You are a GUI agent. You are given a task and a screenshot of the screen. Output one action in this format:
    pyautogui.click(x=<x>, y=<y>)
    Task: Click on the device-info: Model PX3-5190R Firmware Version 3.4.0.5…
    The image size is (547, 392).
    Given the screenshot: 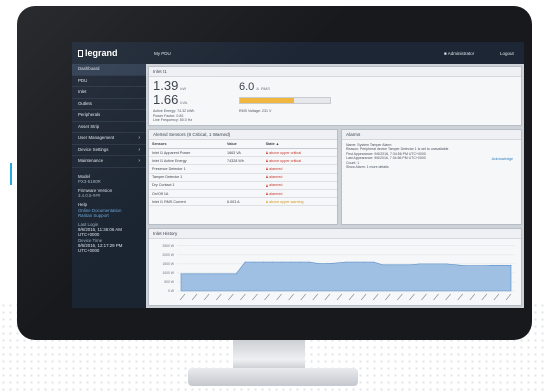 What is the action you would take?
    pyautogui.click(x=109, y=211)
    